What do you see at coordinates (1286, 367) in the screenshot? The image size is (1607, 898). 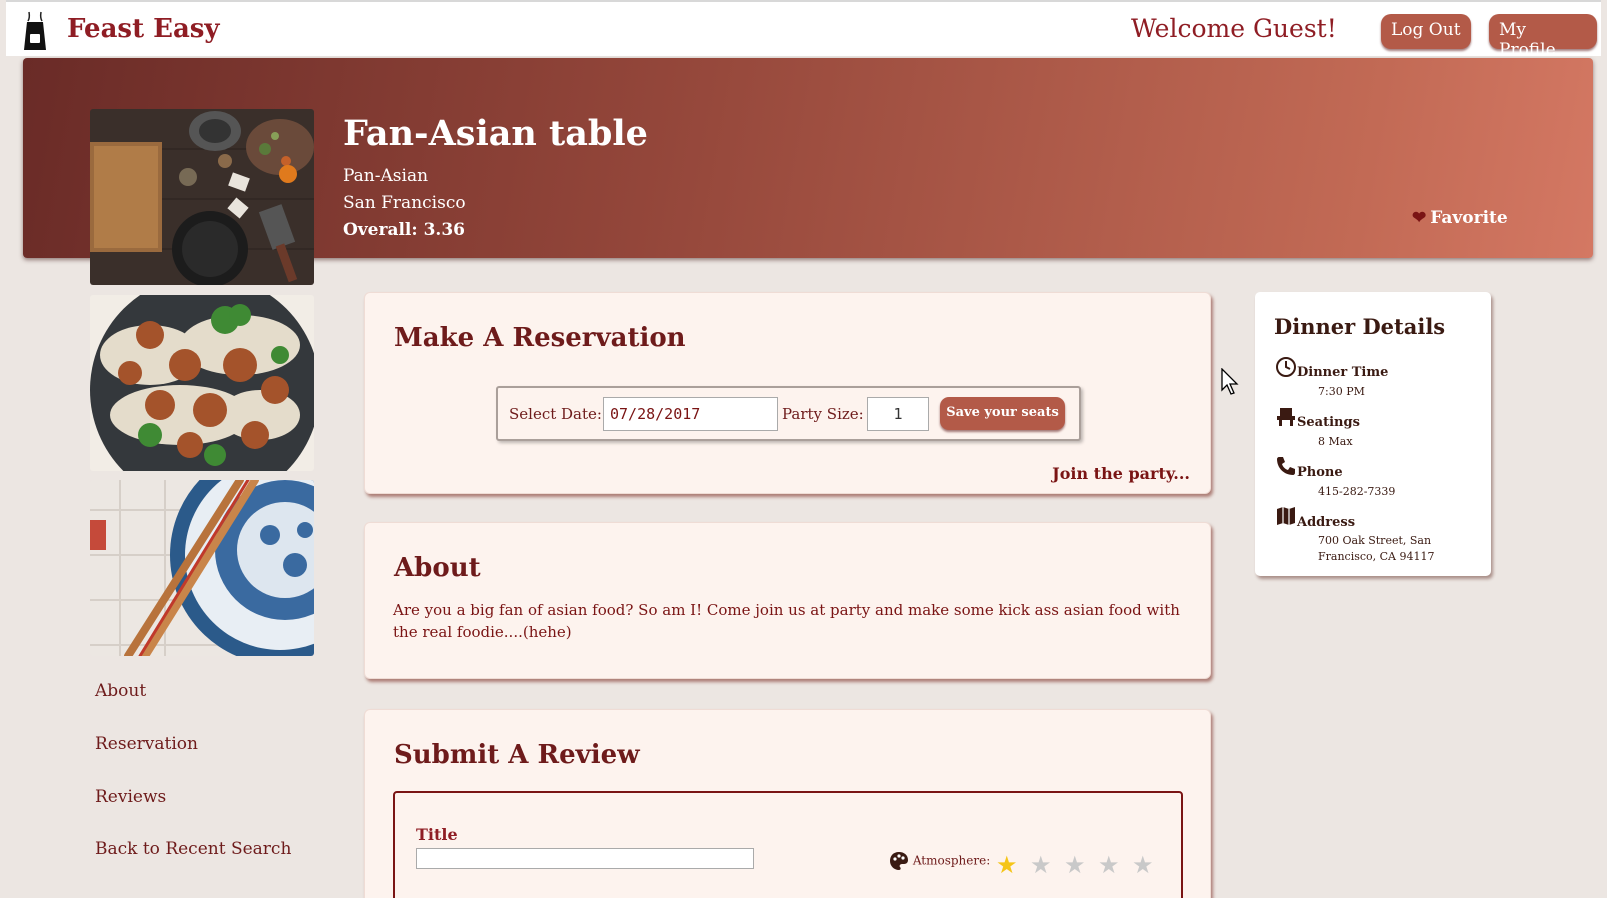 I see `clock-icon` at bounding box center [1286, 367].